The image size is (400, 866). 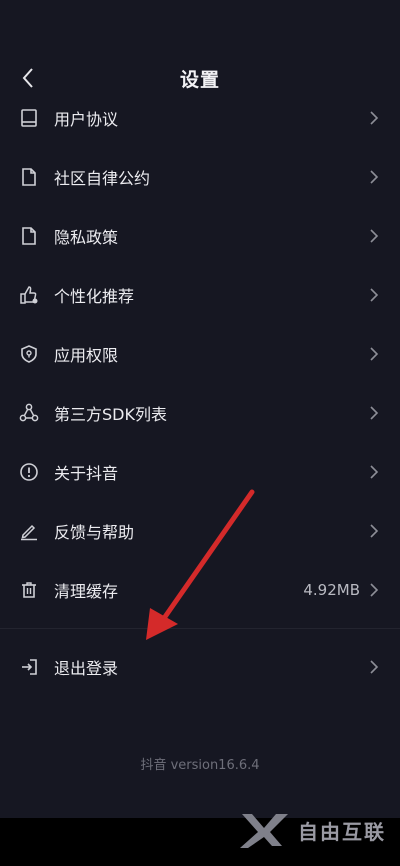 What do you see at coordinates (200, 589) in the screenshot?
I see `settings-item-clear-cache: 清理缓存 4.92MB` at bounding box center [200, 589].